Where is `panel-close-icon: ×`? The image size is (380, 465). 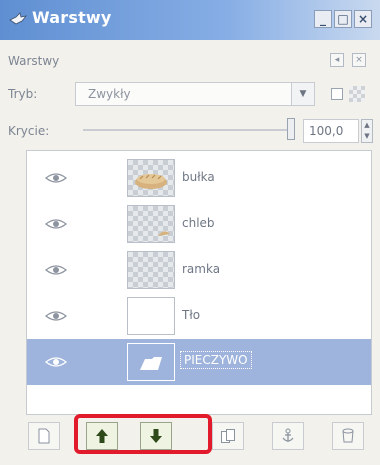
panel-close-icon: × is located at coordinates (359, 60).